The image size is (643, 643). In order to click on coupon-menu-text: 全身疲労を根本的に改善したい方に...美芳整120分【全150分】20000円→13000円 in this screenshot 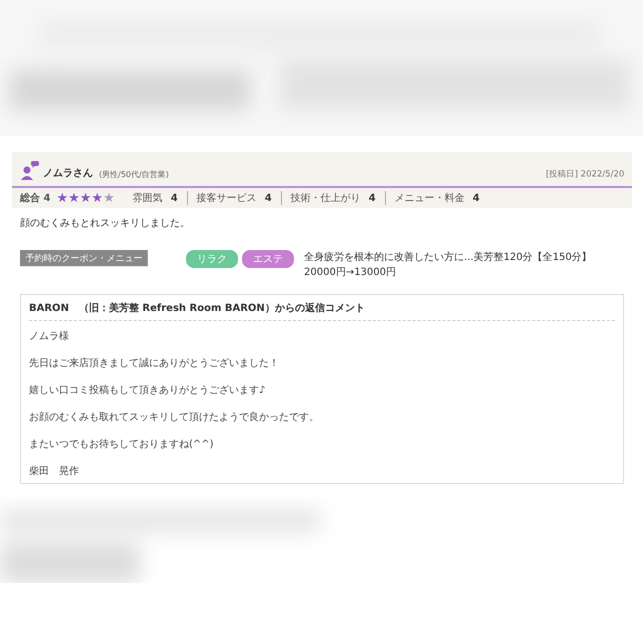, I will do `click(448, 265)`.